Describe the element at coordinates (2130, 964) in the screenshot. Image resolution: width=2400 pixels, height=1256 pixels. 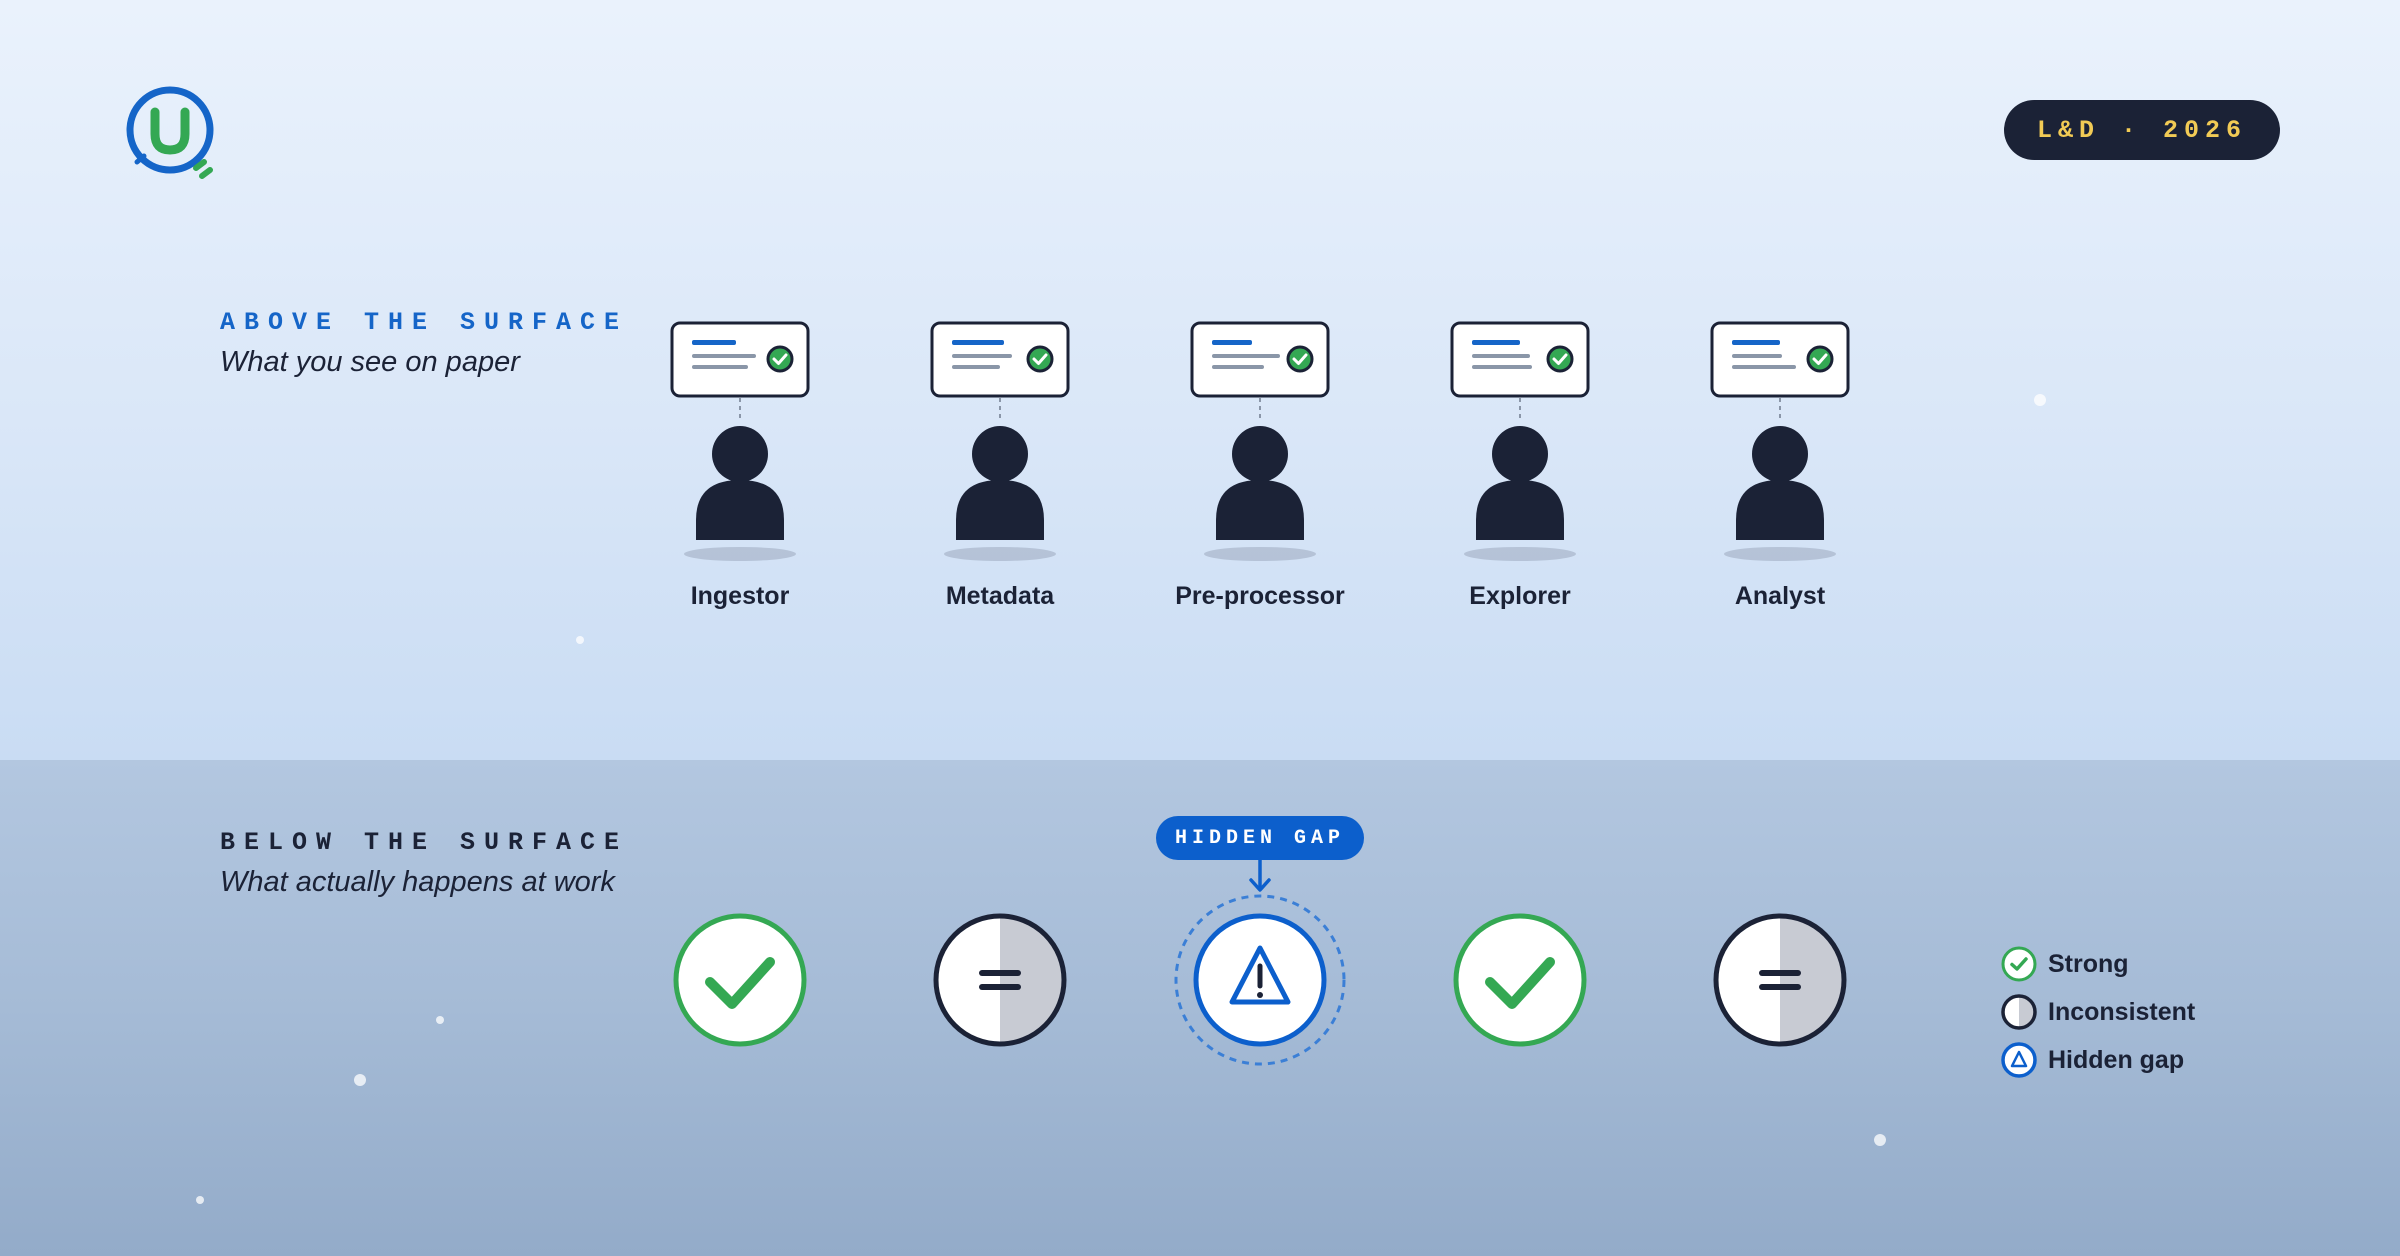
I see `legend-item-strong: Strong` at that location.